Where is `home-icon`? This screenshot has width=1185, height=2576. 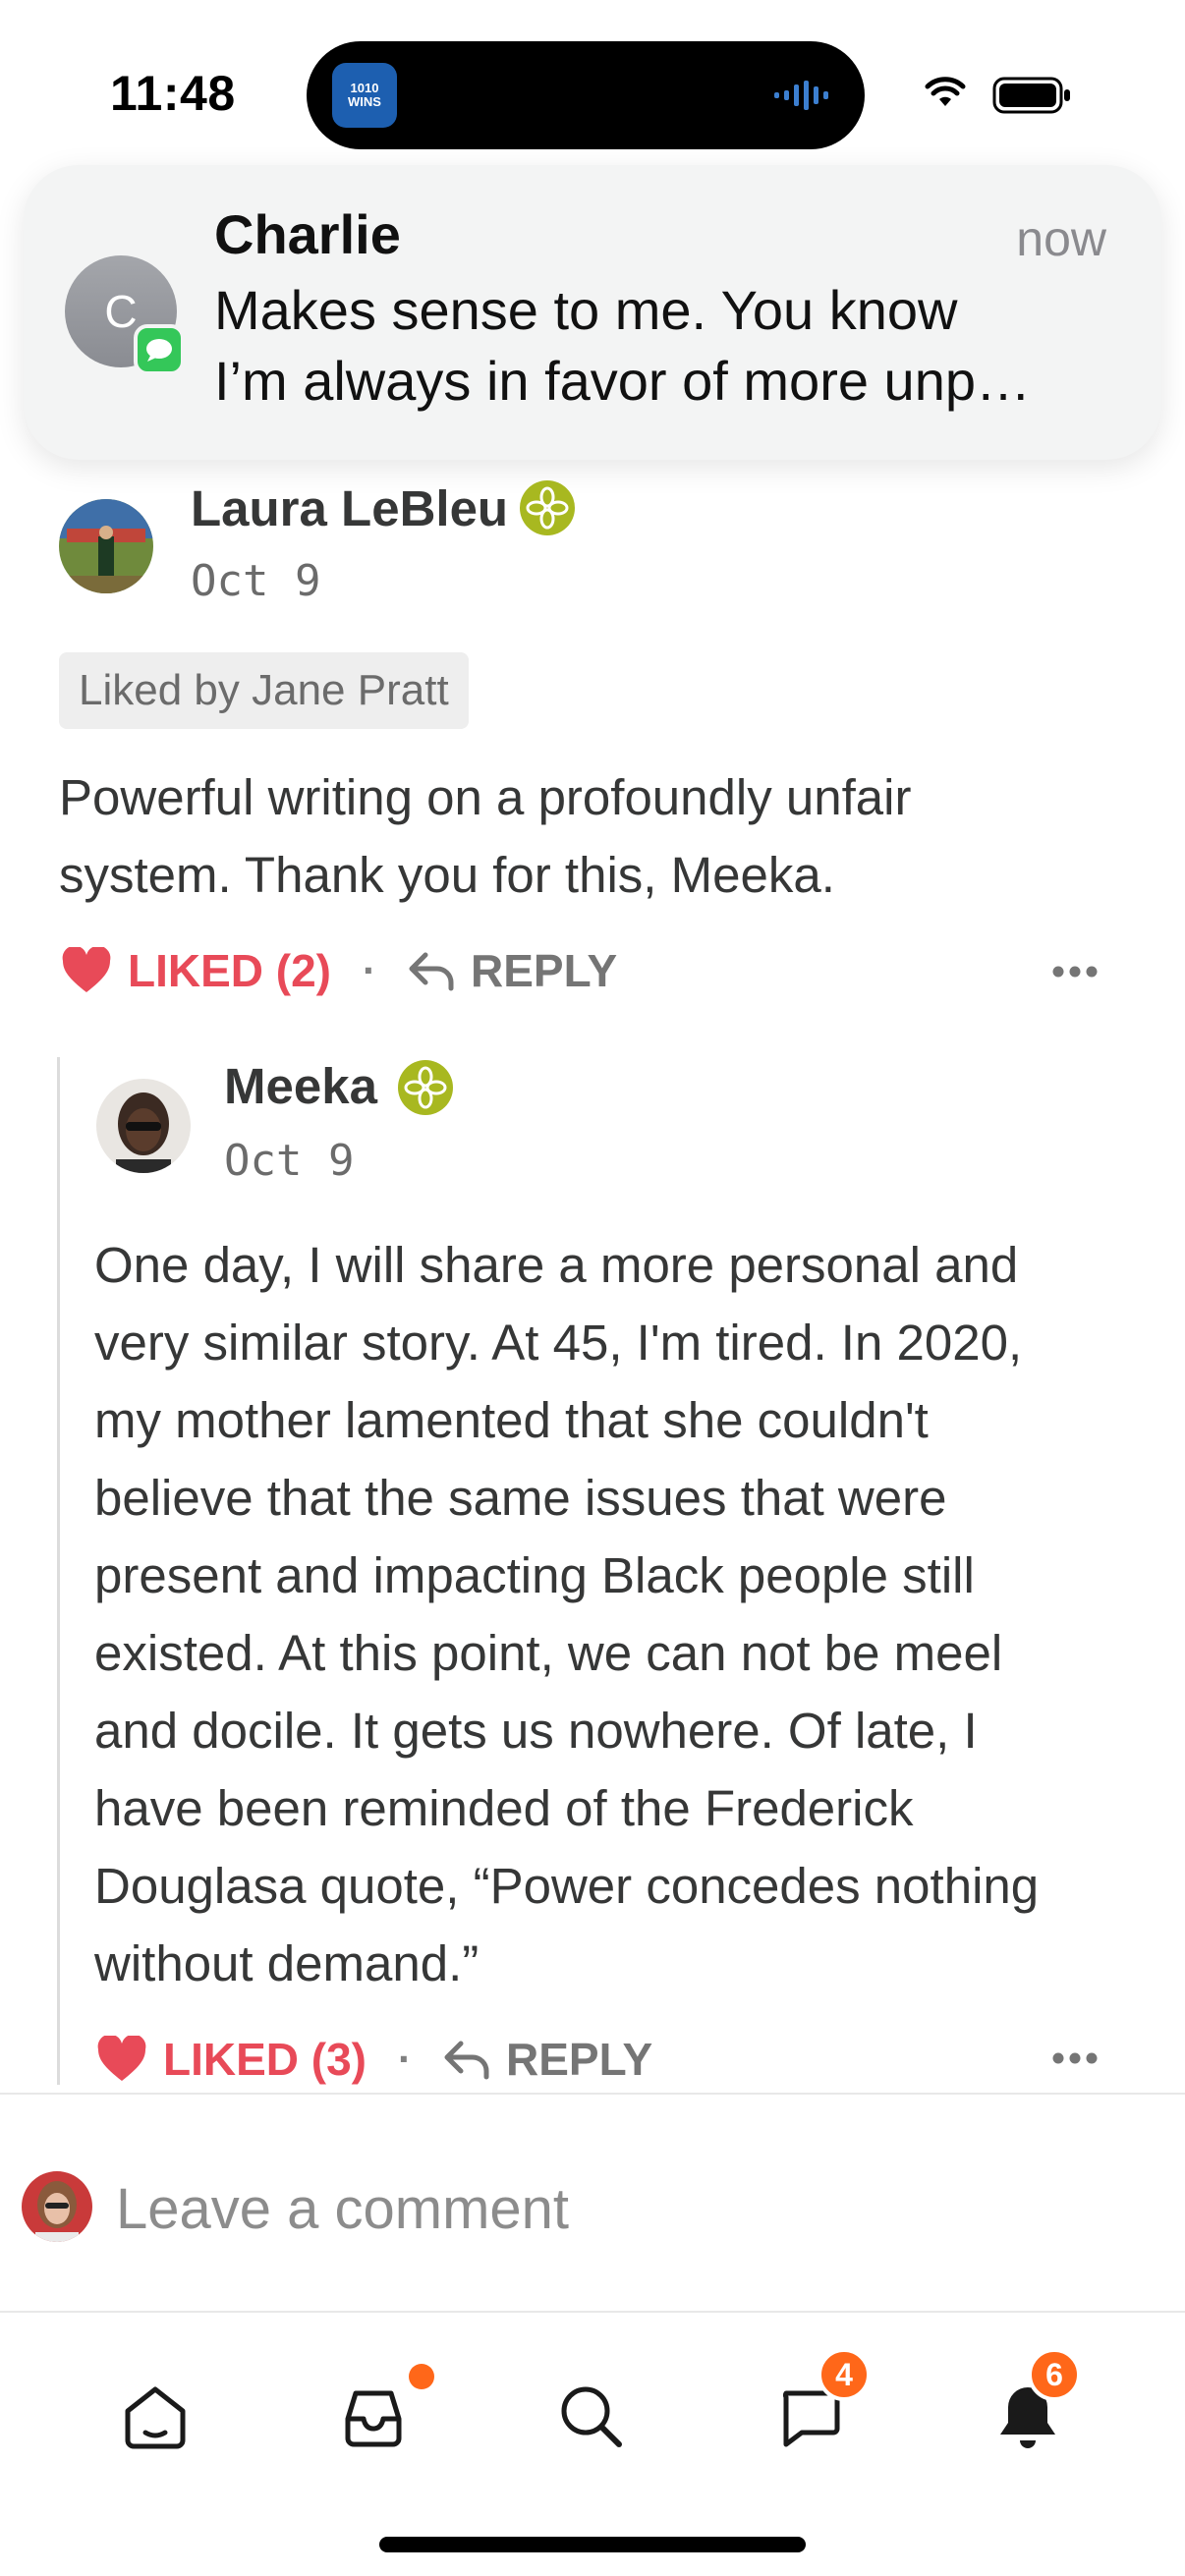 home-icon is located at coordinates (155, 2417).